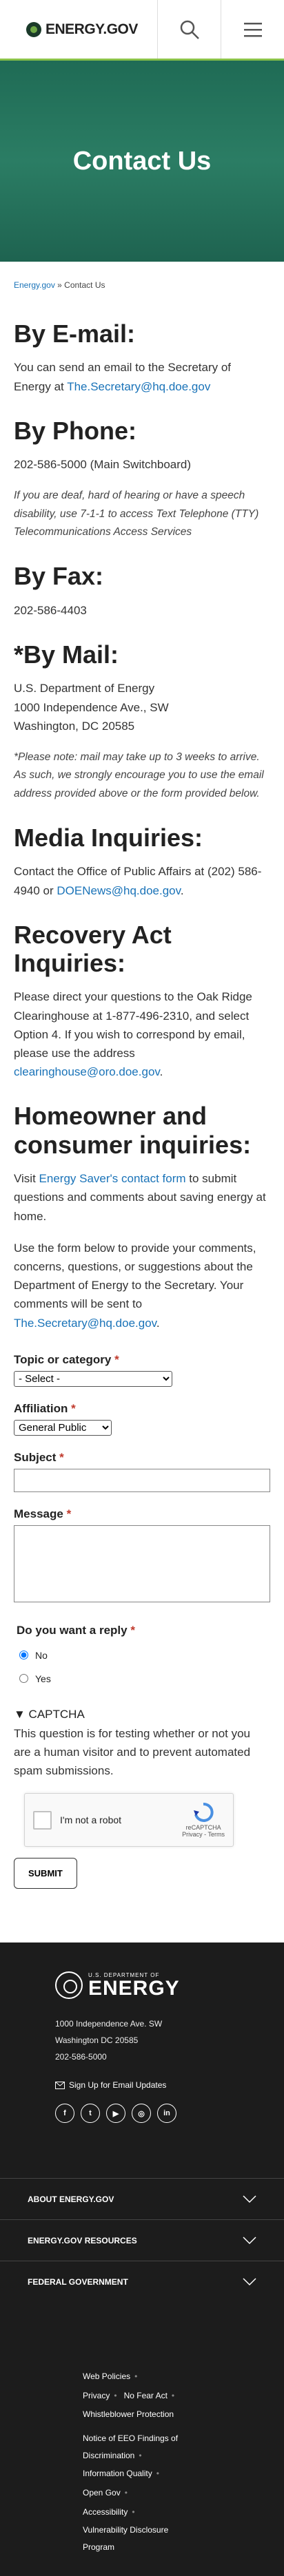  Describe the element at coordinates (59, 576) in the screenshot. I see `fax-heading: By Fax:` at that location.